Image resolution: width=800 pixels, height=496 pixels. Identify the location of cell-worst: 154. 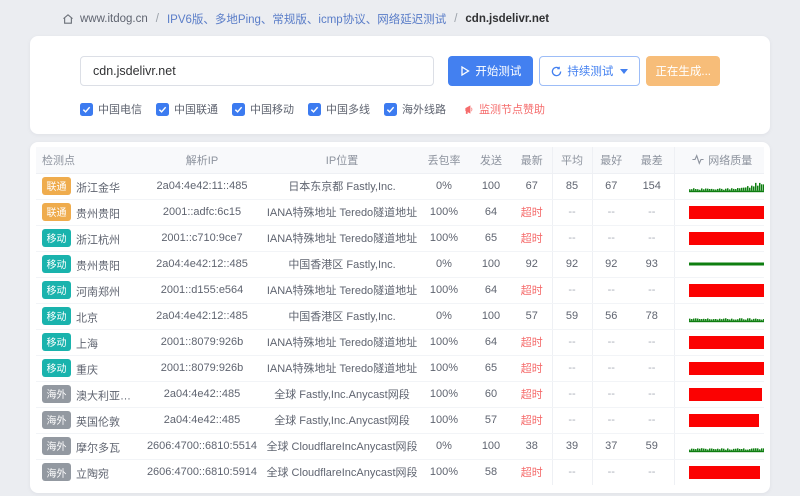
(652, 186).